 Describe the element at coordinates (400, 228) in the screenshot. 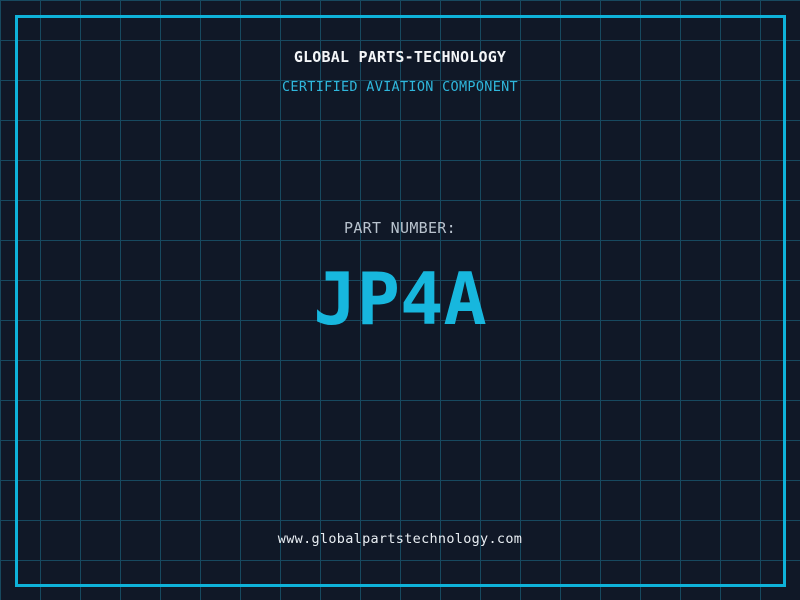

I see `part-number-label: PART NUMBER:` at that location.